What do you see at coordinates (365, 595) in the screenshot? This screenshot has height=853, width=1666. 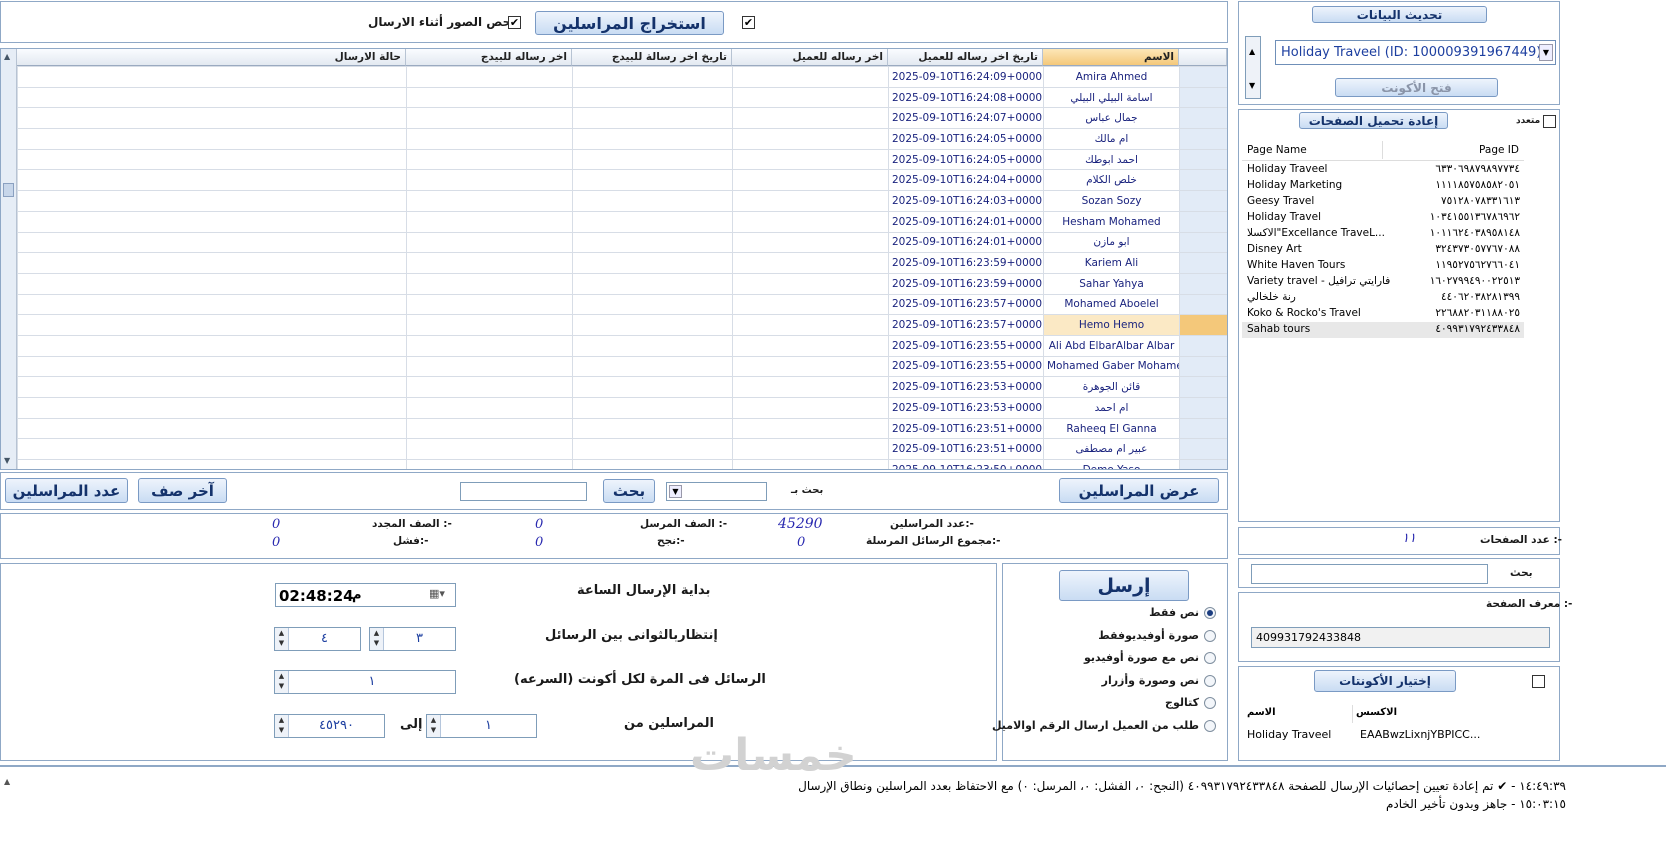 I see `start-time-picker: 02:48:24 م ▦▾` at bounding box center [365, 595].